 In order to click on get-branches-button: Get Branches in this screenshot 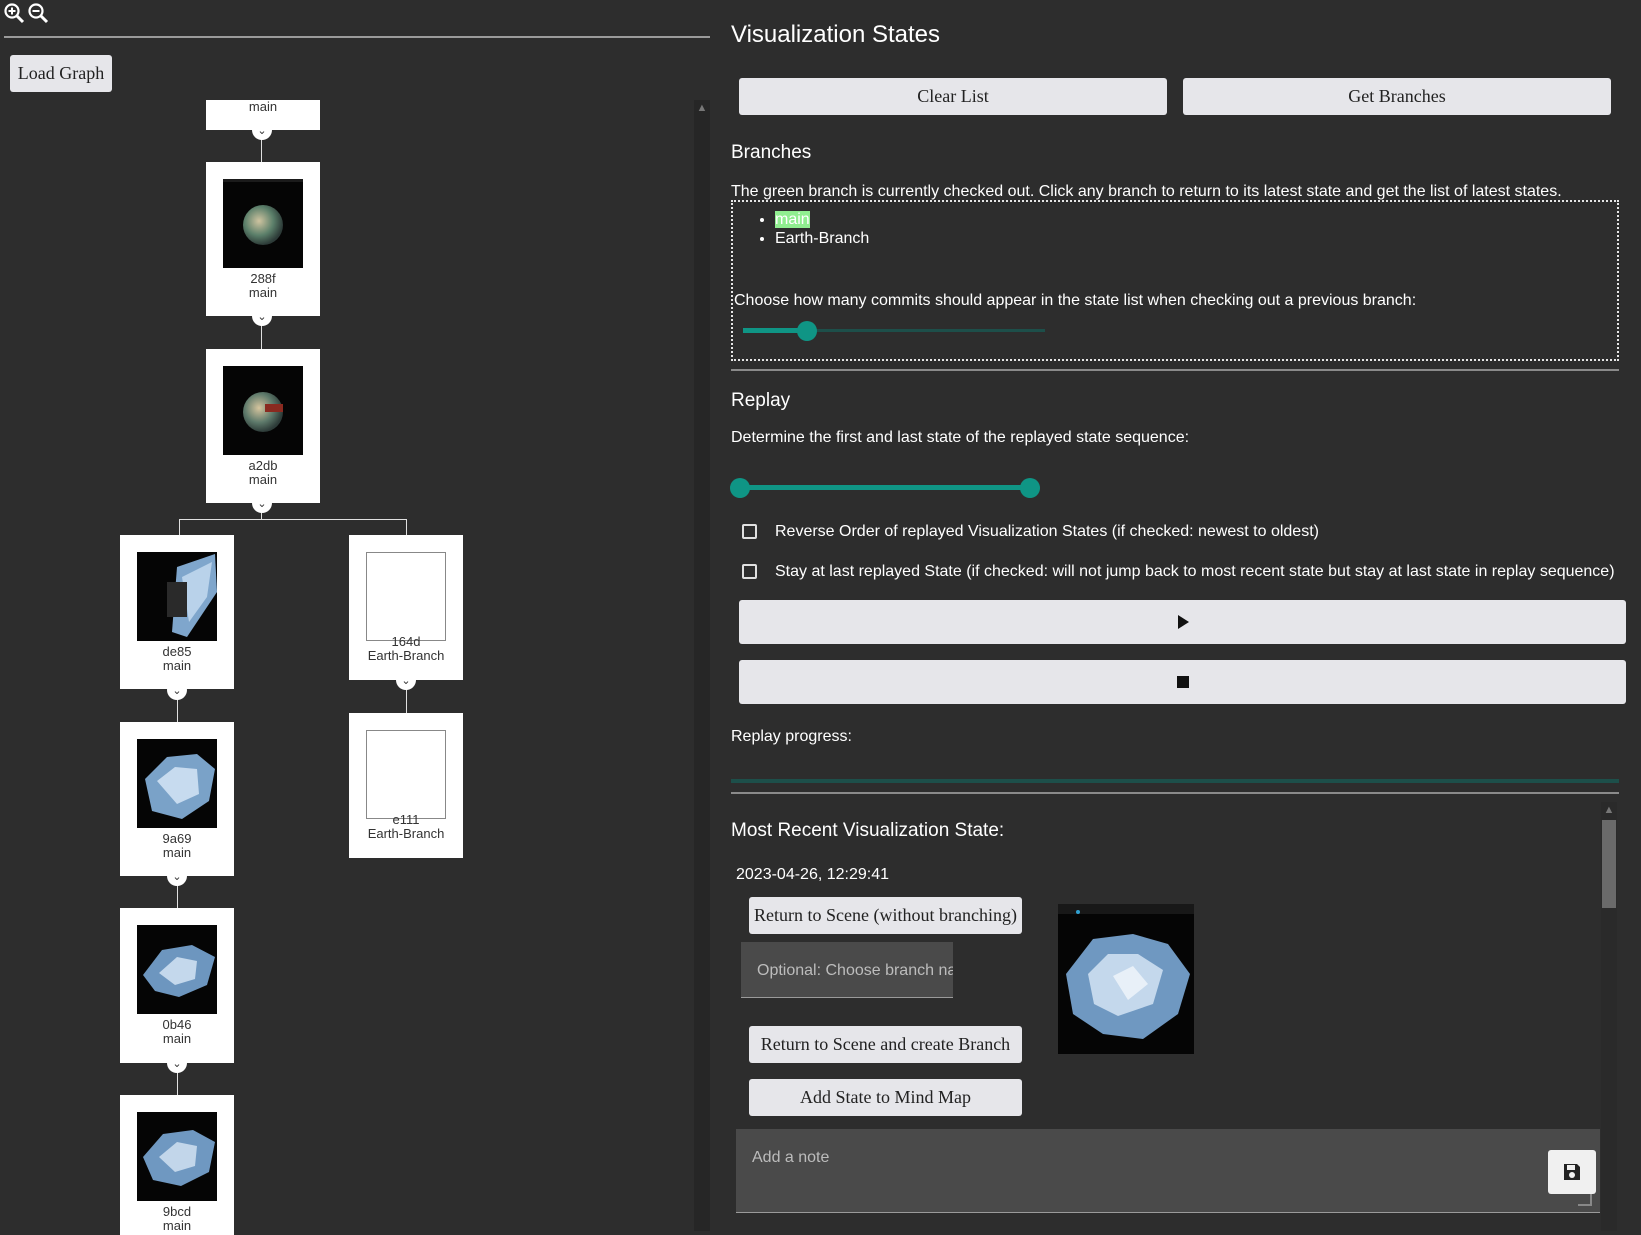, I will do `click(1397, 96)`.